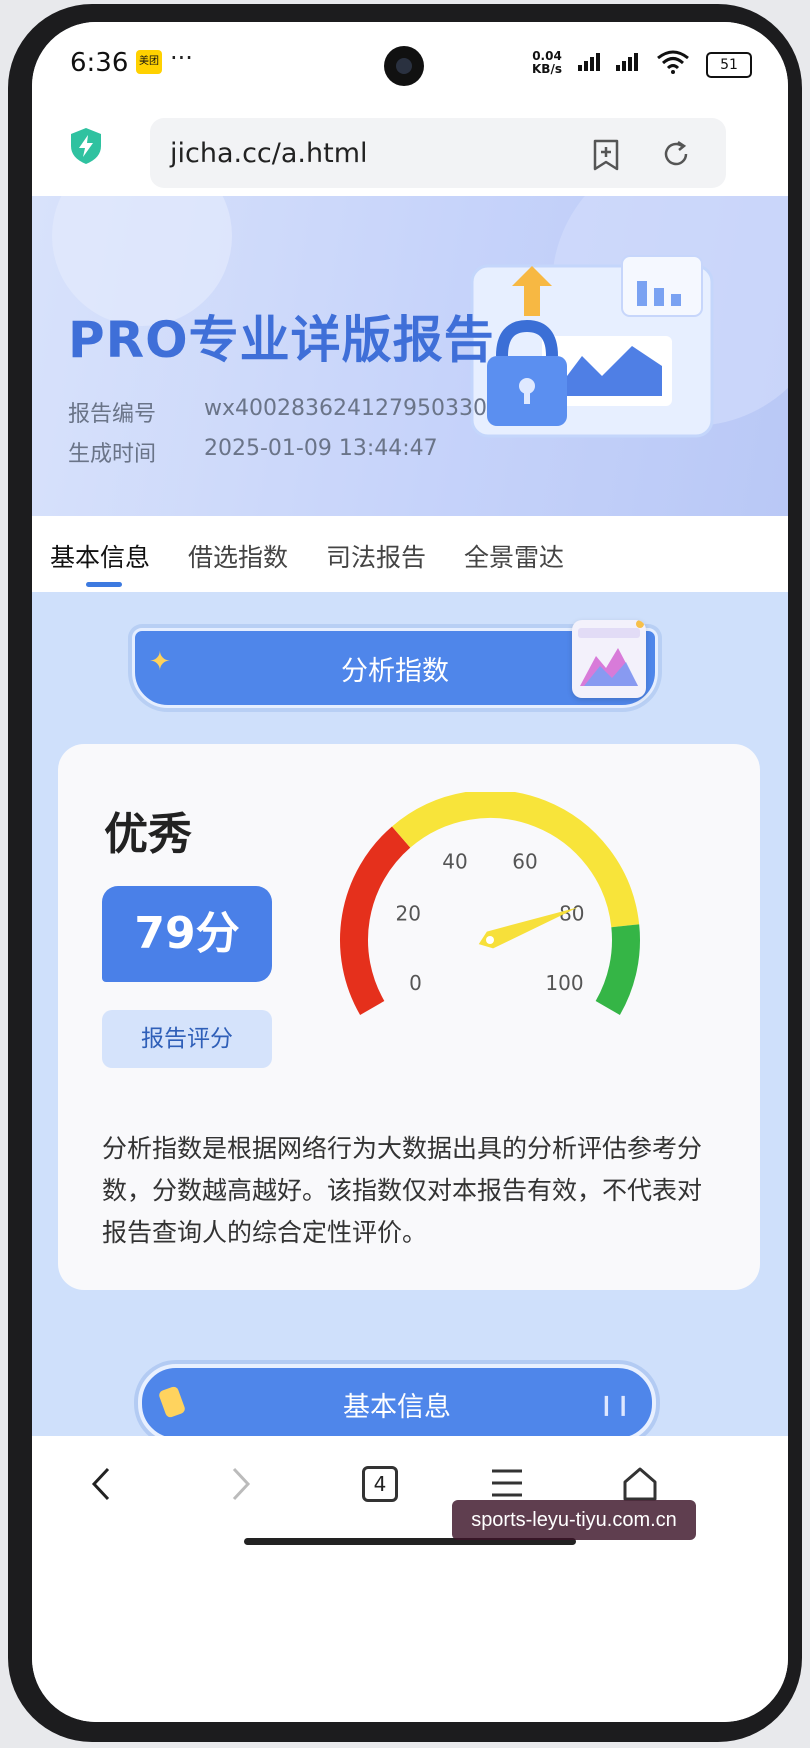 The height and width of the screenshot is (1748, 810). I want to click on watermark: sports-leyu-tiyu.com.cn, so click(574, 1520).